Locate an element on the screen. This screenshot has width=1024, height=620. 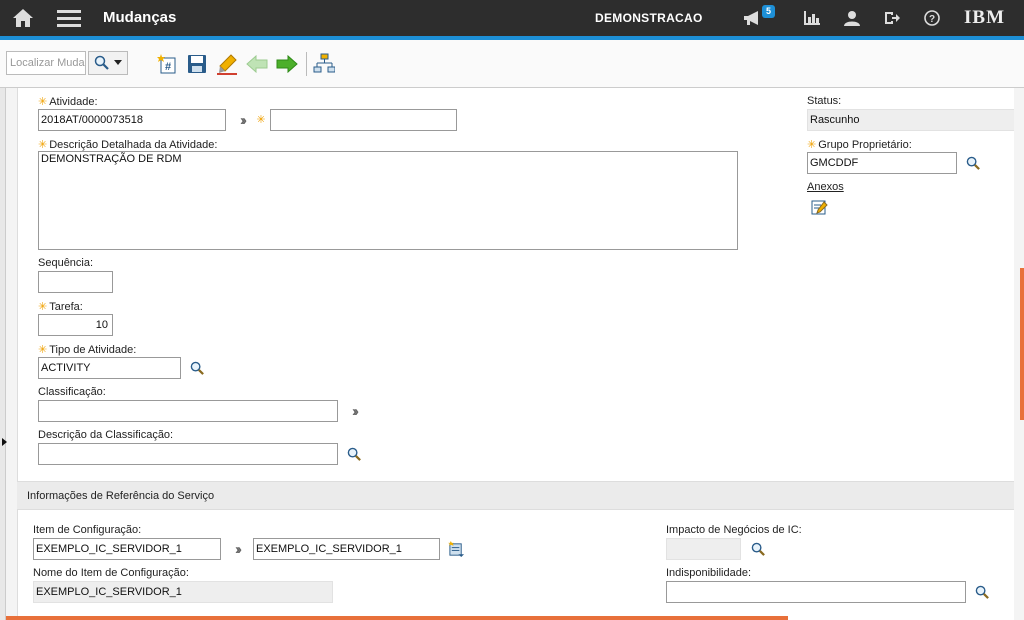
menu-icon is located at coordinates (69, 18).